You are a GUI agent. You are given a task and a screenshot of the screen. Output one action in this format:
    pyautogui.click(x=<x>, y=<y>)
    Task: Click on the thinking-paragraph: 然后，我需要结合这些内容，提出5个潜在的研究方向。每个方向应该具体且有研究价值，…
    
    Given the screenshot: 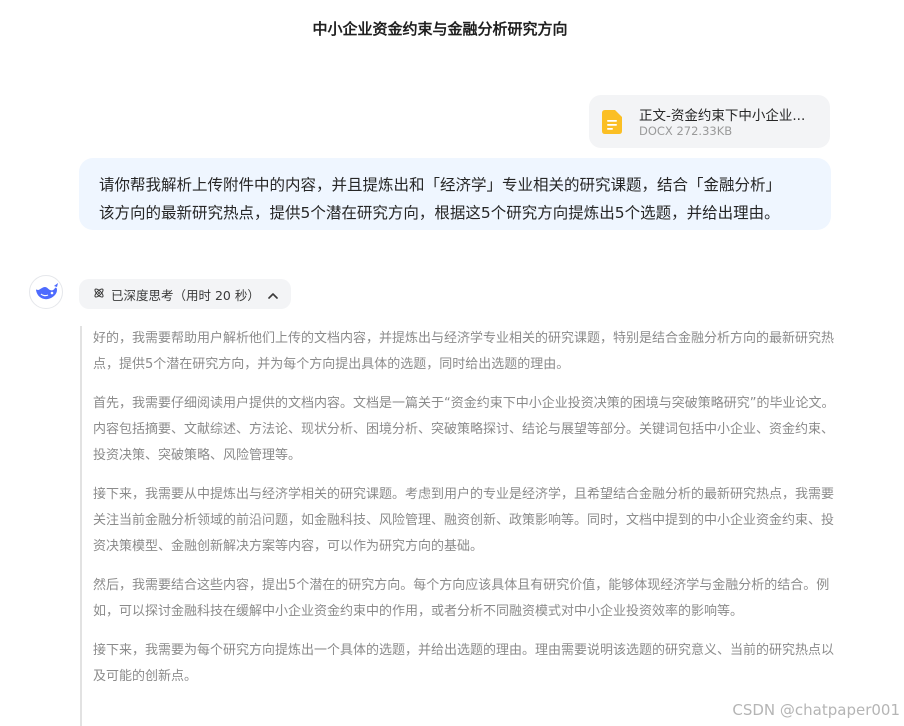 What is the action you would take?
    pyautogui.click(x=461, y=598)
    